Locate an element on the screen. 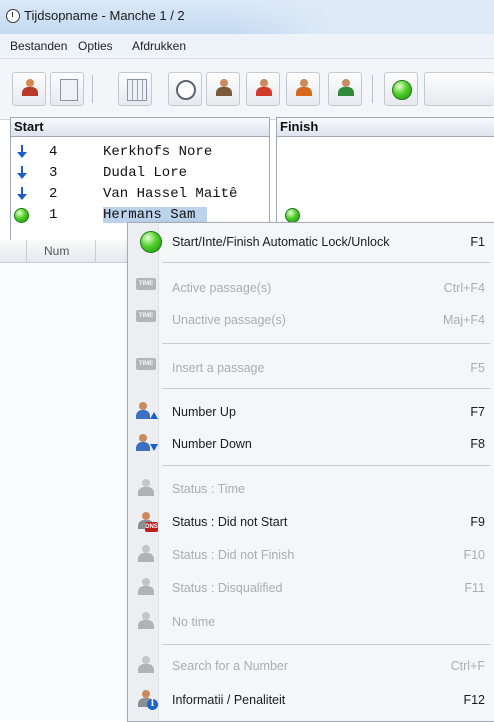 The height and width of the screenshot is (722, 494). start-header: Start is located at coordinates (140, 127).